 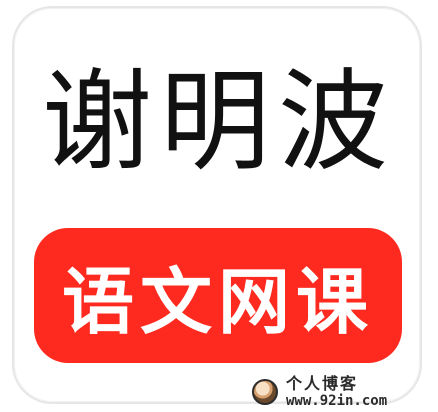 I want to click on watermark-mascot-icon, so click(x=265, y=392).